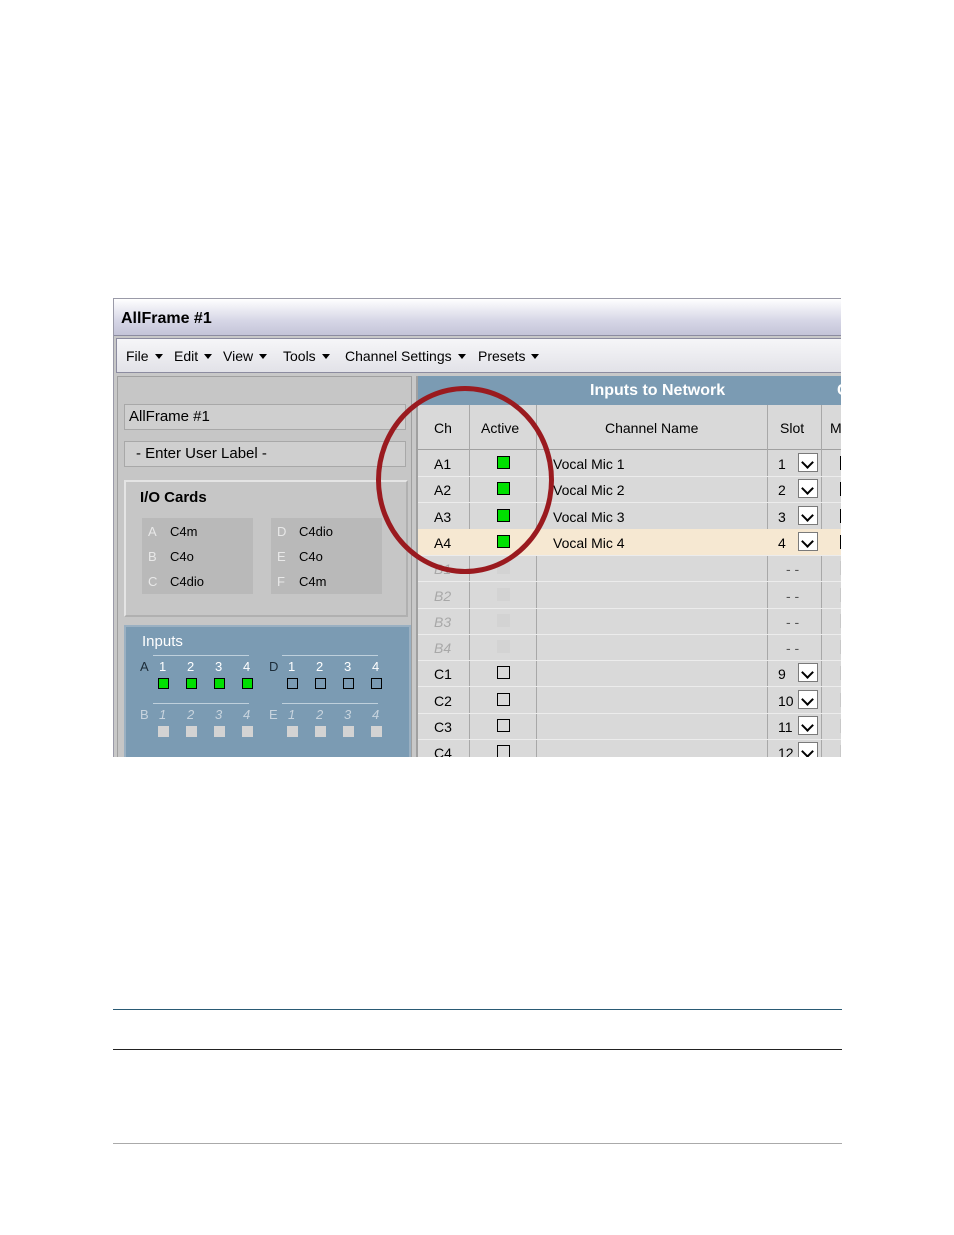 The height and width of the screenshot is (1235, 954). What do you see at coordinates (629, 621) in the screenshot?
I see `table-row: B3 - -` at bounding box center [629, 621].